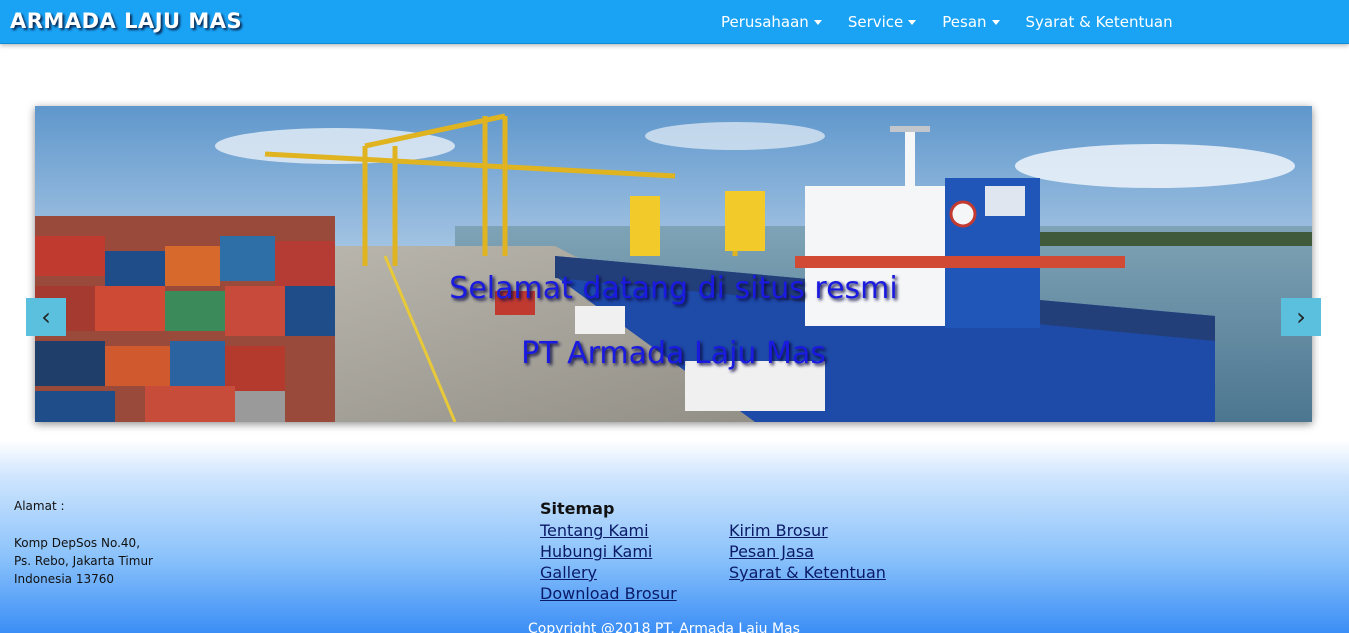  What do you see at coordinates (39, 506) in the screenshot?
I see `address-label: Alamat :` at bounding box center [39, 506].